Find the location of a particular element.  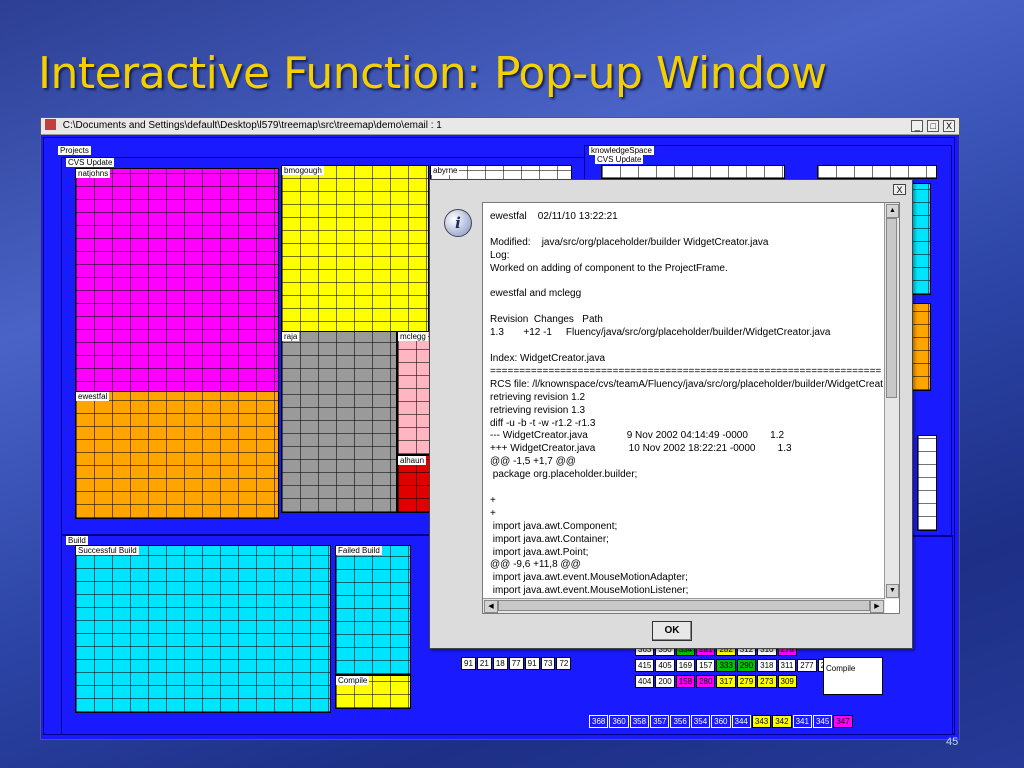

ewestfal-label: ewestfal is located at coordinates (93, 396).